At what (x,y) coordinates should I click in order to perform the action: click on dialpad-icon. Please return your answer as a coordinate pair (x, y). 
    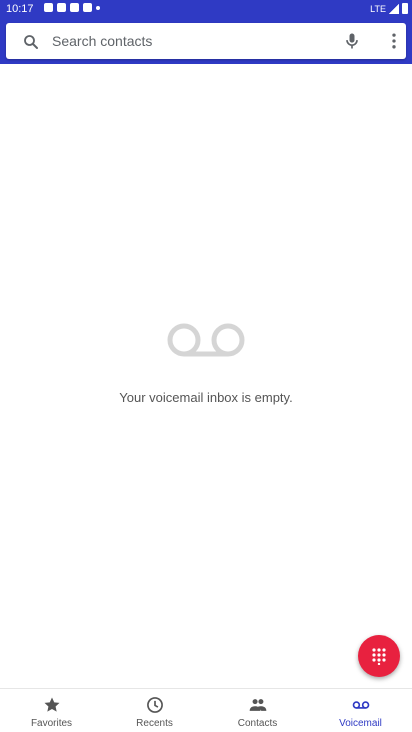
    Looking at the image, I should click on (379, 656).